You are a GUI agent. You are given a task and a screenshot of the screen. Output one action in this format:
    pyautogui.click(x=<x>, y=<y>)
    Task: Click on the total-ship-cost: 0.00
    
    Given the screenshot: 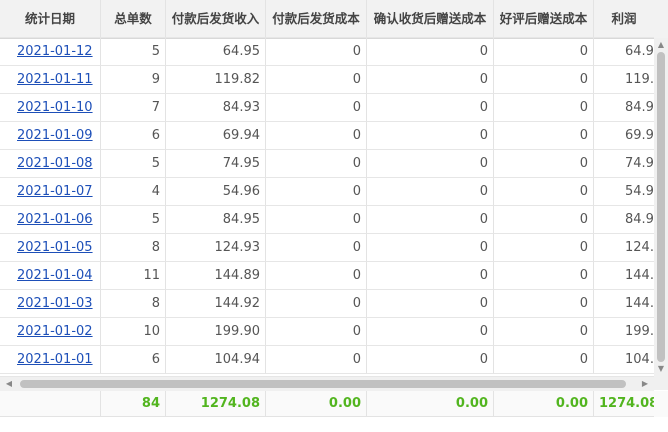 What is the action you would take?
    pyautogui.click(x=316, y=404)
    